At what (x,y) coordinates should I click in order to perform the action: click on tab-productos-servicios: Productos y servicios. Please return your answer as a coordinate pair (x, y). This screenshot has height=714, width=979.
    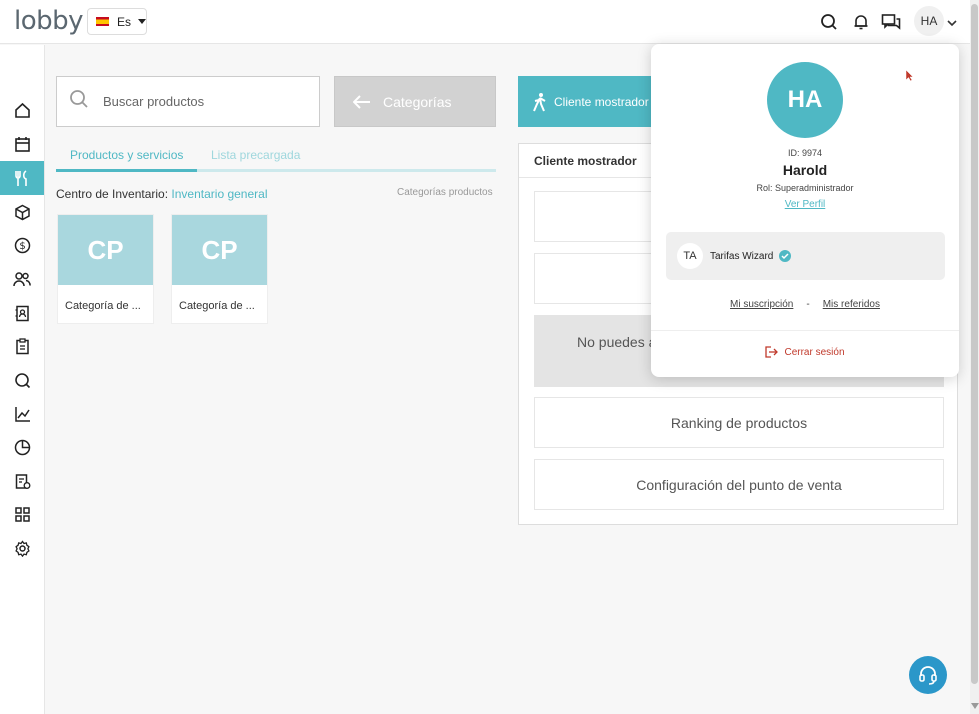
    Looking at the image, I should click on (126, 155).